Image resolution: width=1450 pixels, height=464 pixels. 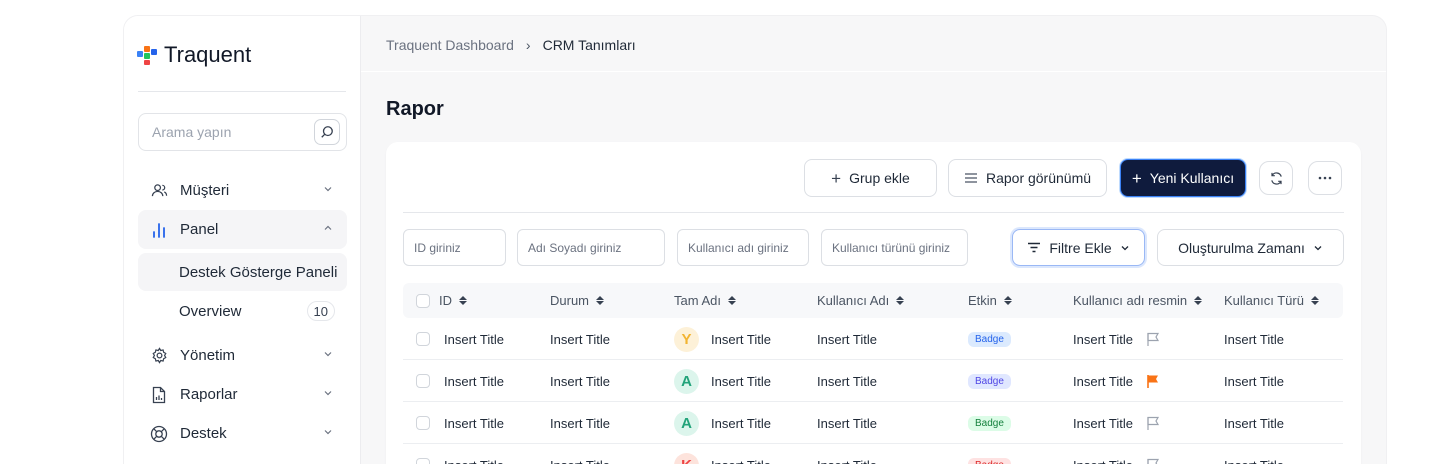 What do you see at coordinates (205, 190) in the screenshot?
I see `sidebar-item-label: Müşteri` at bounding box center [205, 190].